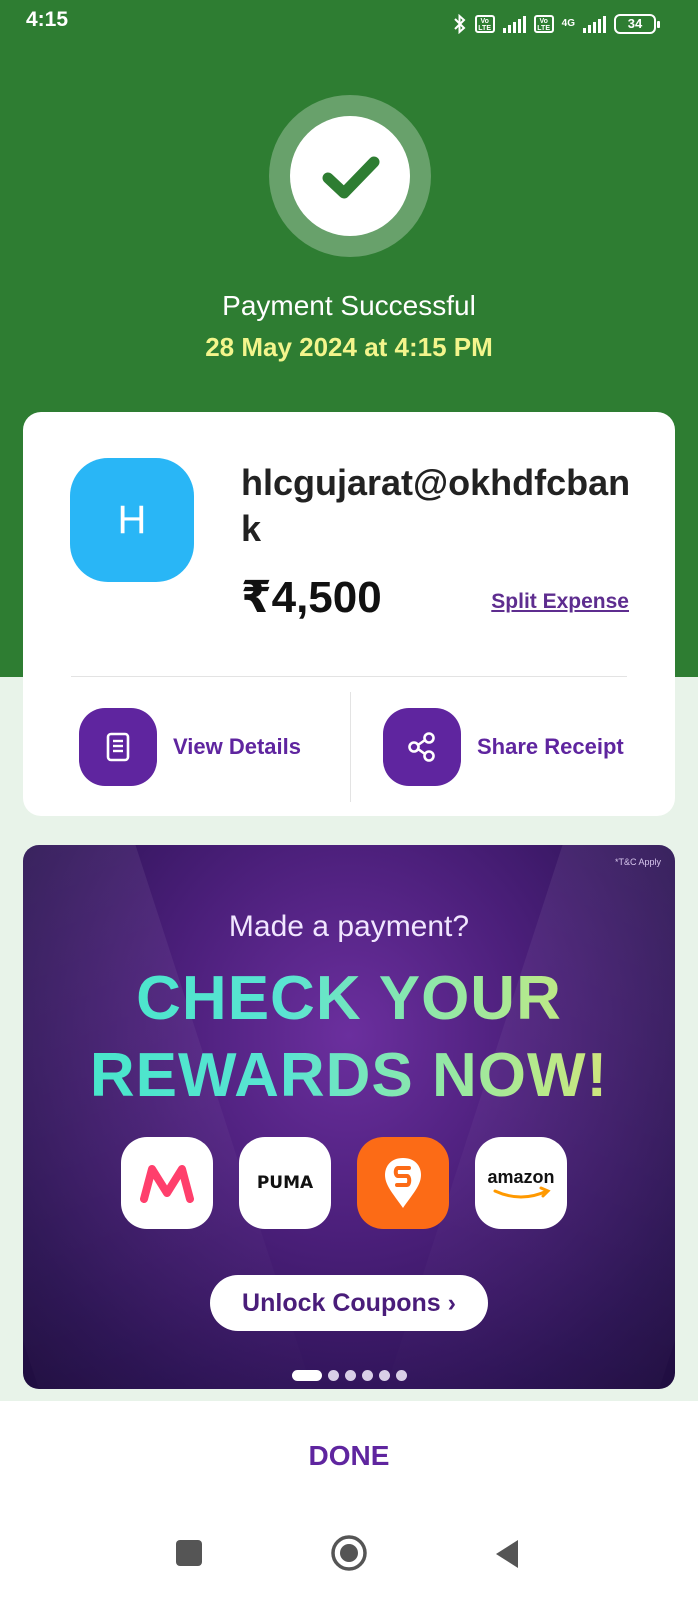  I want to click on network-type: 4G, so click(568, 23).